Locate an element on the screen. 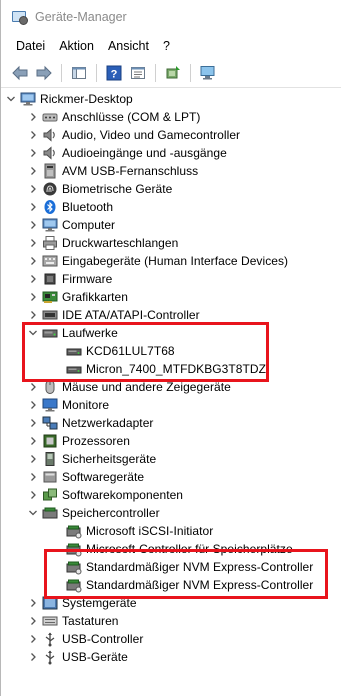 The image size is (341, 696). category-sicherheitsger-te: Sicherheitsgeräte is located at coordinates (91, 459).